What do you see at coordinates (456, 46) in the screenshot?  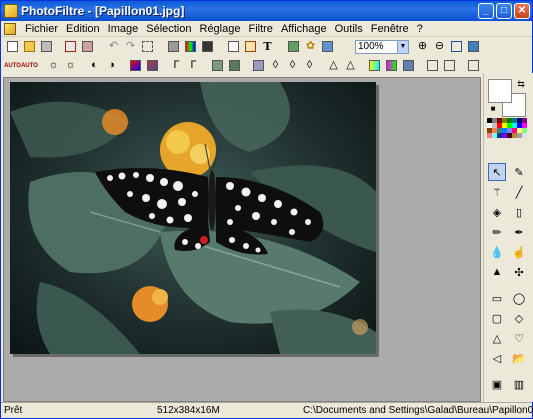 I see `fit-window-icon` at bounding box center [456, 46].